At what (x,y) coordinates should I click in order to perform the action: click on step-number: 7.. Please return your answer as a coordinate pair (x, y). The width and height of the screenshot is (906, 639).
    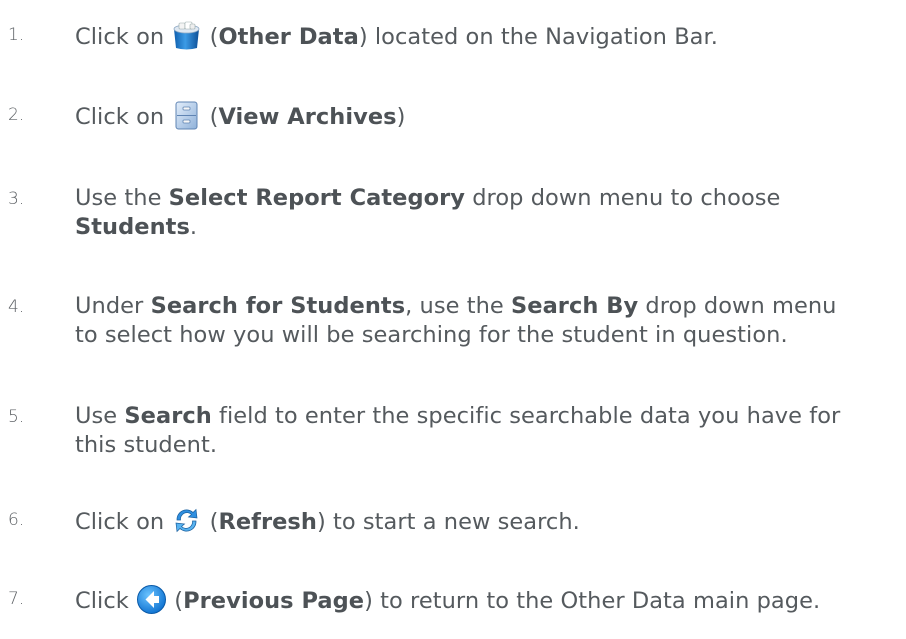
    Looking at the image, I should click on (16, 599).